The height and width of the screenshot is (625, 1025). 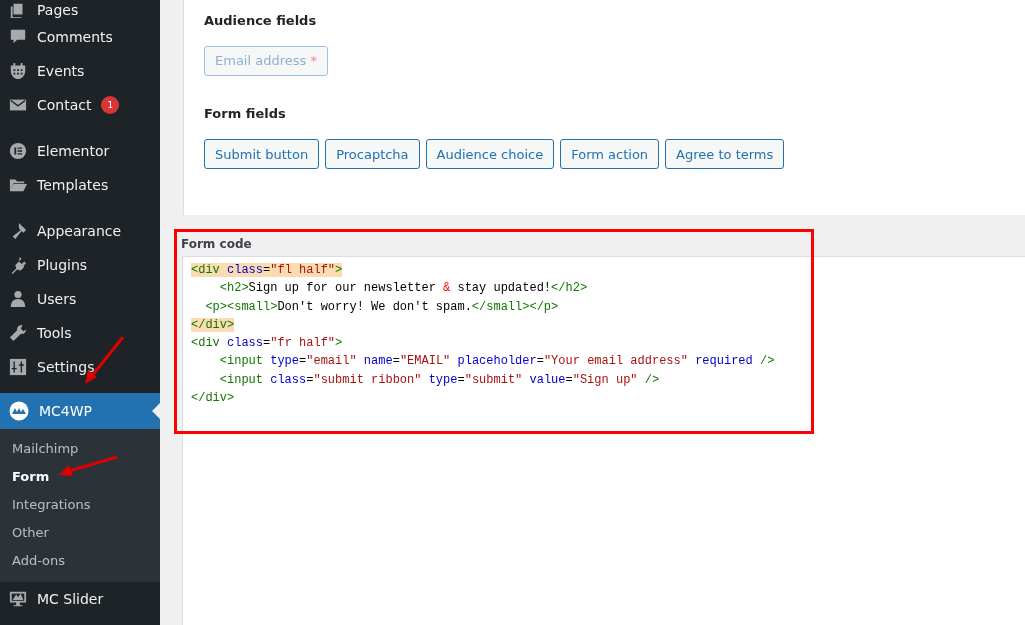 I want to click on sidebar-item: Templates, so click(x=80, y=185).